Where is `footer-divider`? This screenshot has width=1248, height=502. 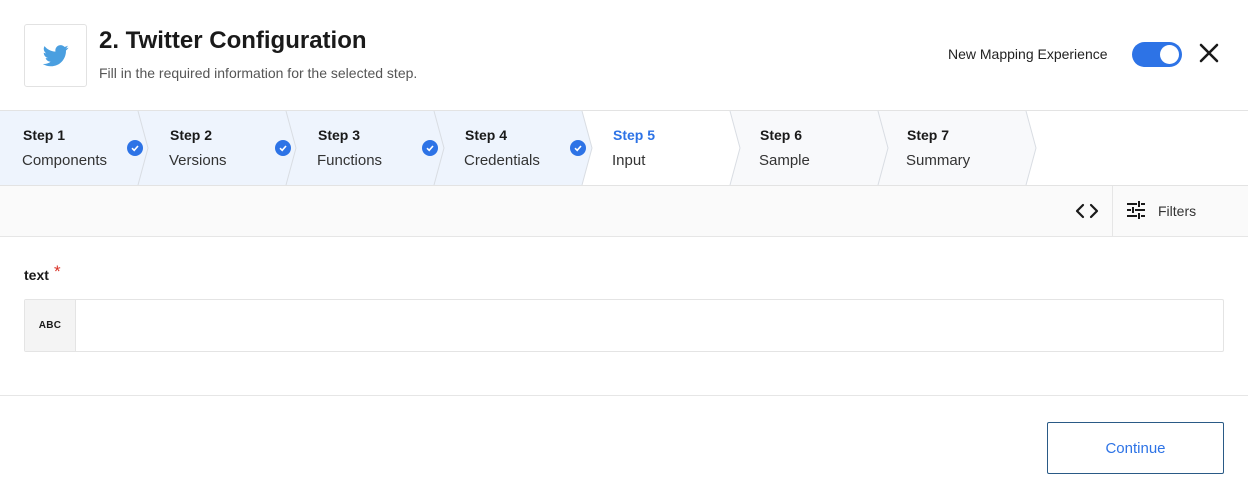 footer-divider is located at coordinates (624, 395).